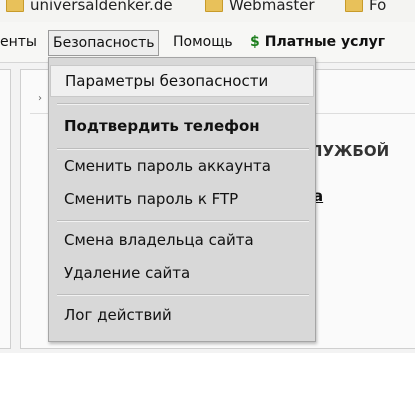 The image size is (415, 415). I want to click on menu-item-label: енты, so click(18, 42).